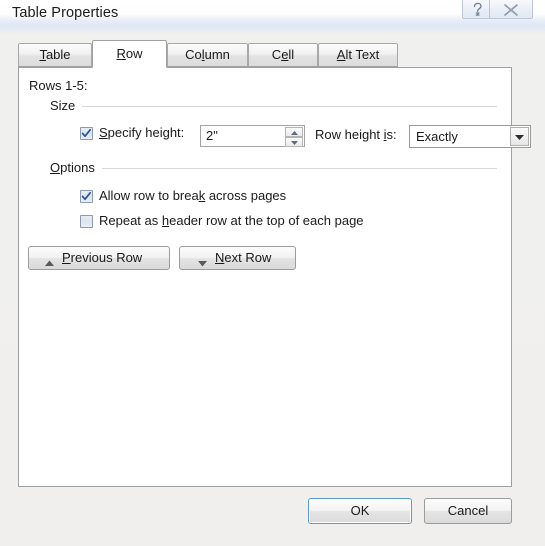 This screenshot has height=546, width=545. I want to click on next-row-label-rest: ext Row, so click(248, 257).